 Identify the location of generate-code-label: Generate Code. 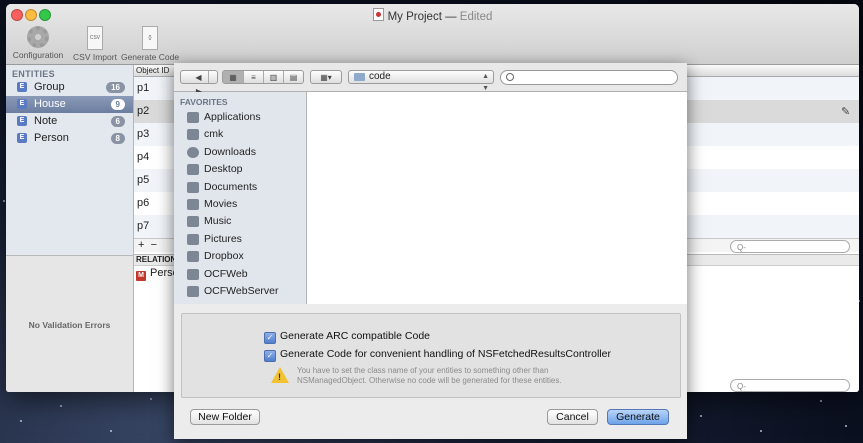
(150, 57).